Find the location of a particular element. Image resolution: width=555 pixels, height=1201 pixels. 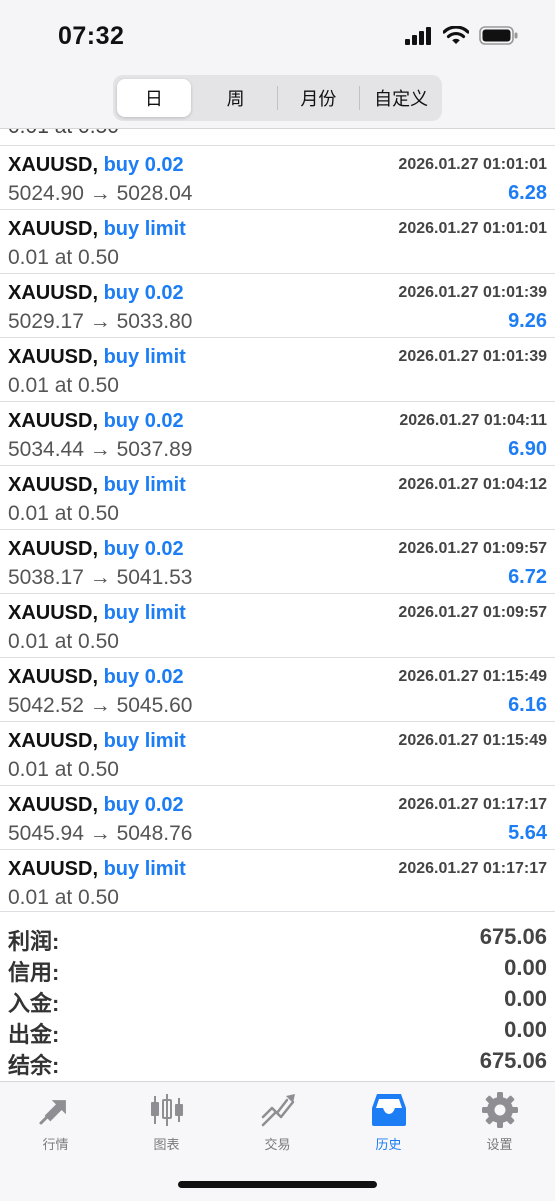

period-tab-day: 日 is located at coordinates (154, 98).